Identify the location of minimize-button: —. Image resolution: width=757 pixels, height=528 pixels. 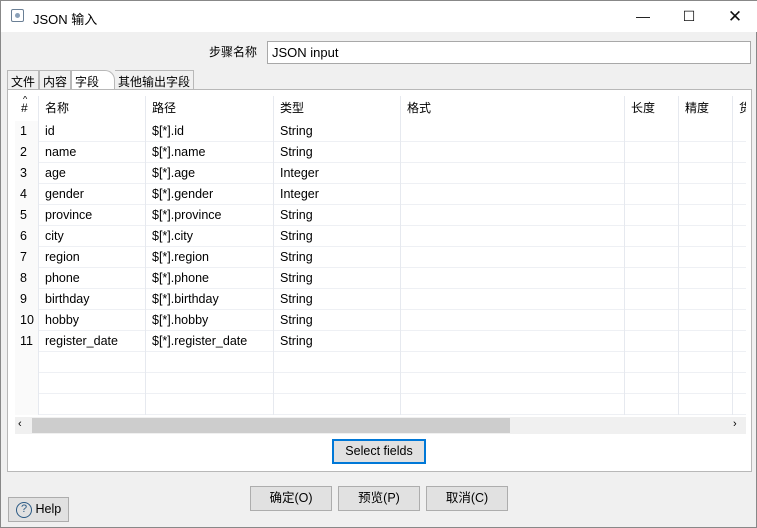
(643, 16).